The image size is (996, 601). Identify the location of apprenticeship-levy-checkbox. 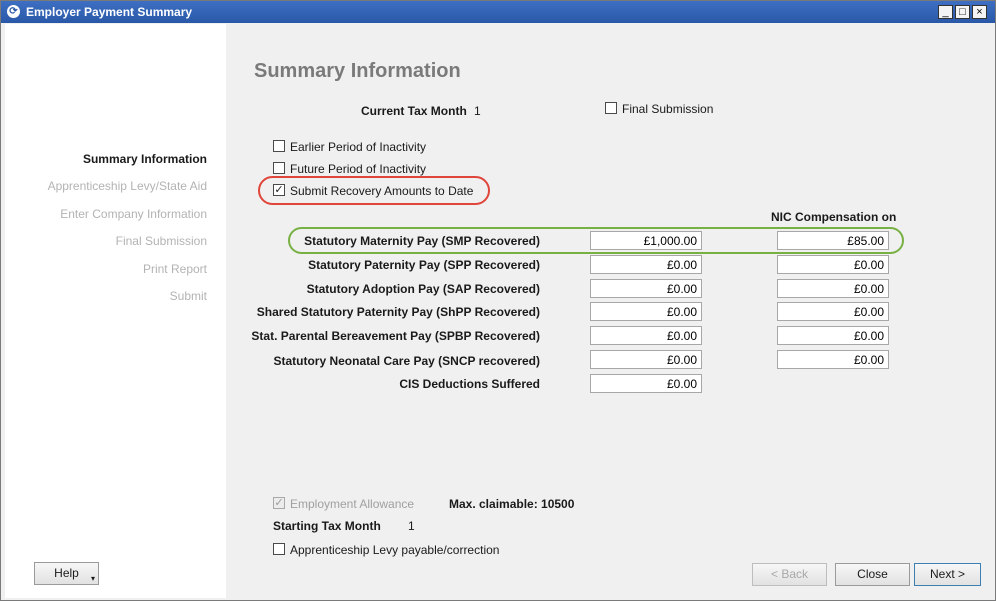
(279, 549).